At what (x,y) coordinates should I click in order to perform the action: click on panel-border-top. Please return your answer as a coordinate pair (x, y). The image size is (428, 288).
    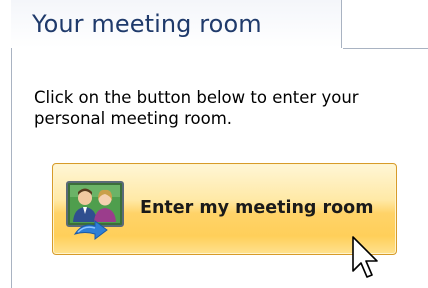
    Looking at the image, I should click on (385, 48).